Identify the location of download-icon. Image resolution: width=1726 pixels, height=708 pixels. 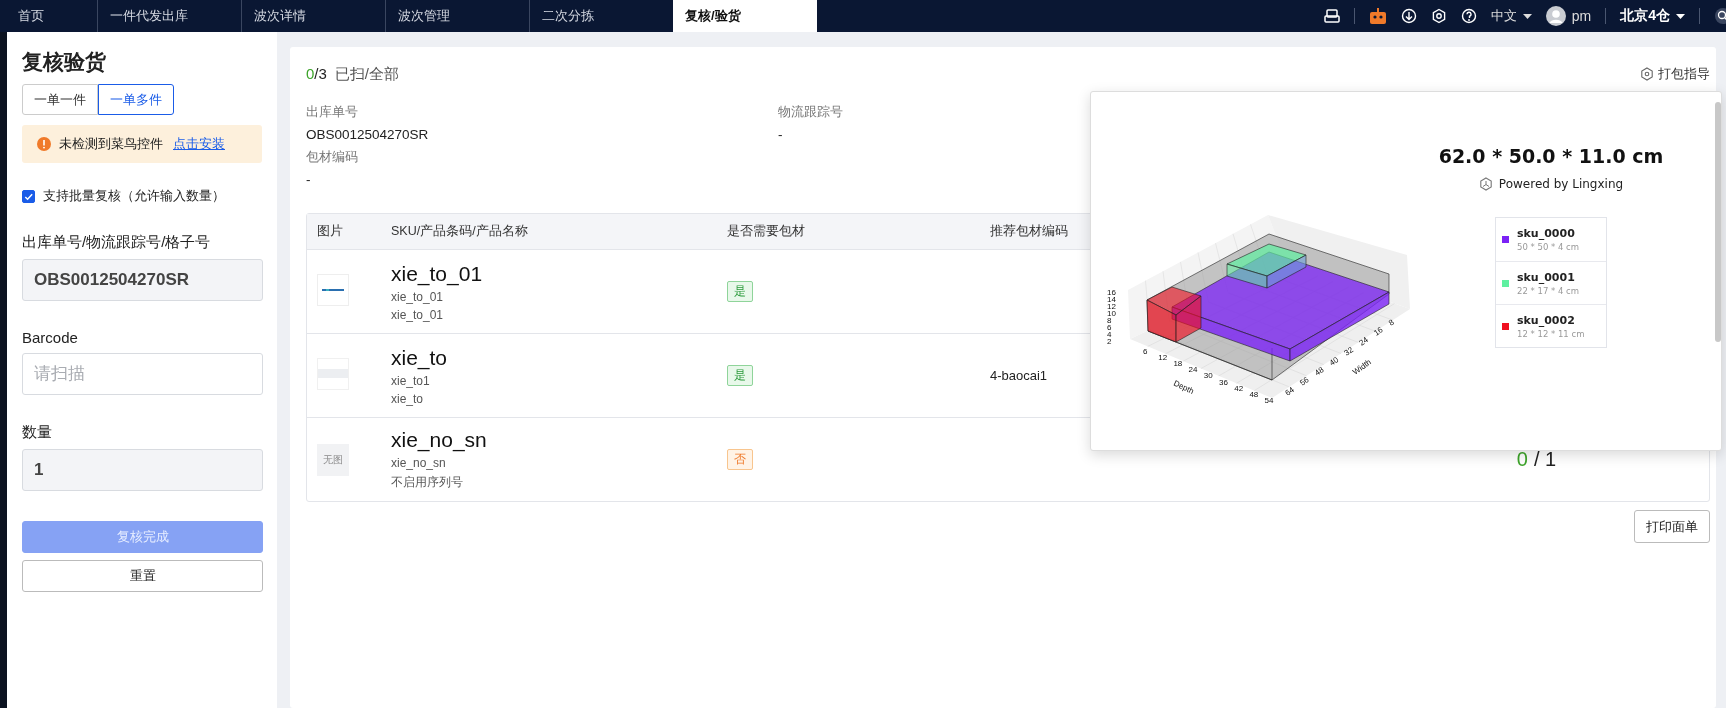
(1408, 16).